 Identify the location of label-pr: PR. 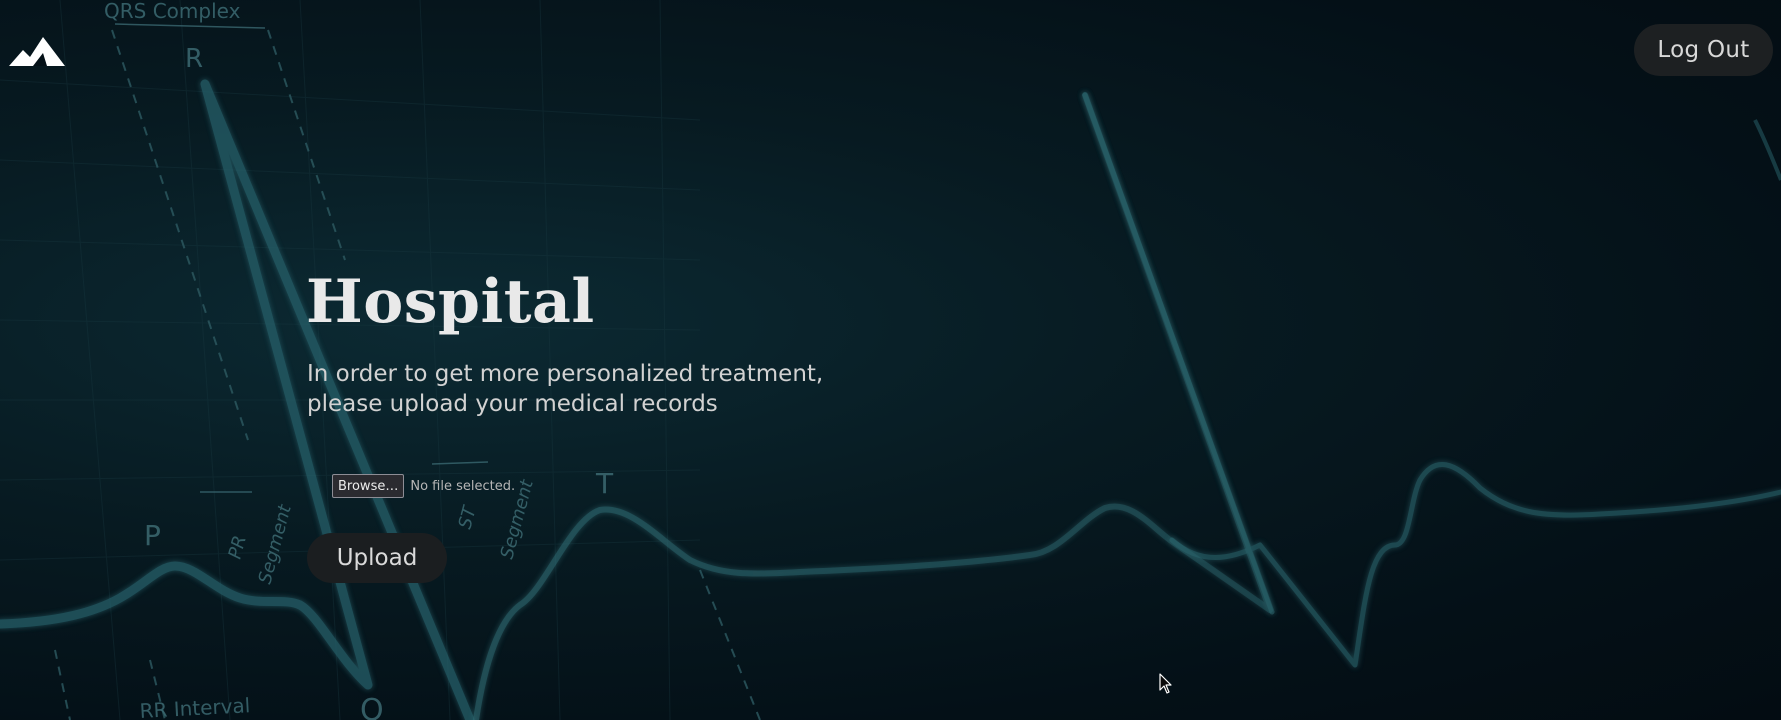
(238, 547).